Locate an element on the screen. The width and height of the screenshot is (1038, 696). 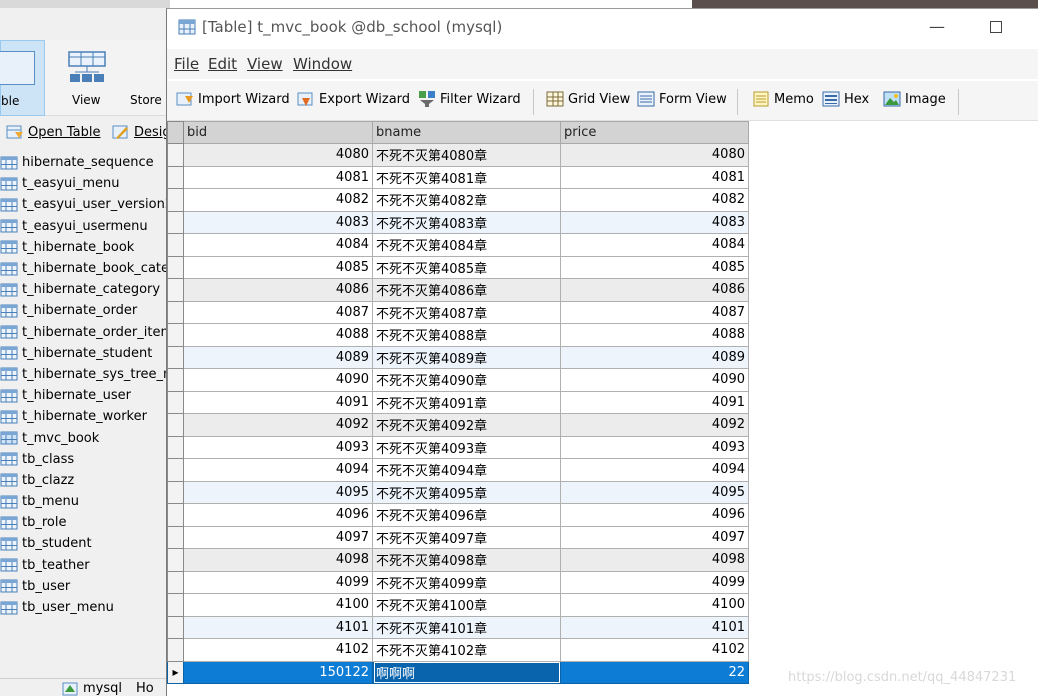
cell-bid: 4089 is located at coordinates (278, 357).